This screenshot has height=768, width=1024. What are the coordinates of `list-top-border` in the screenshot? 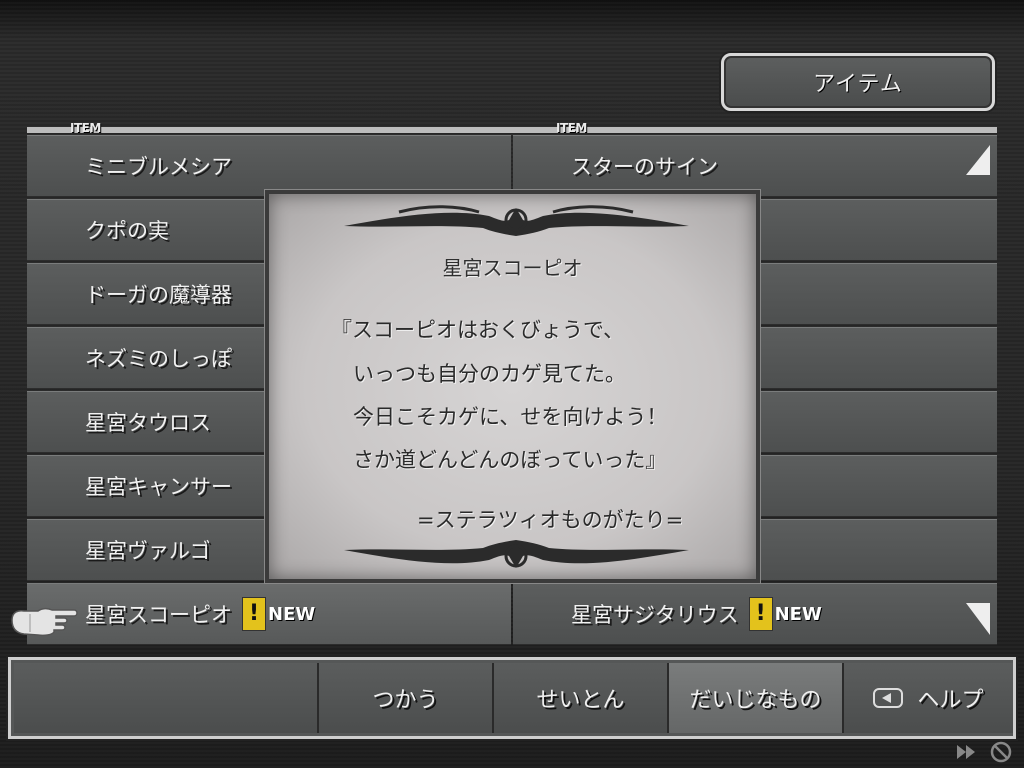 It's located at (512, 130).